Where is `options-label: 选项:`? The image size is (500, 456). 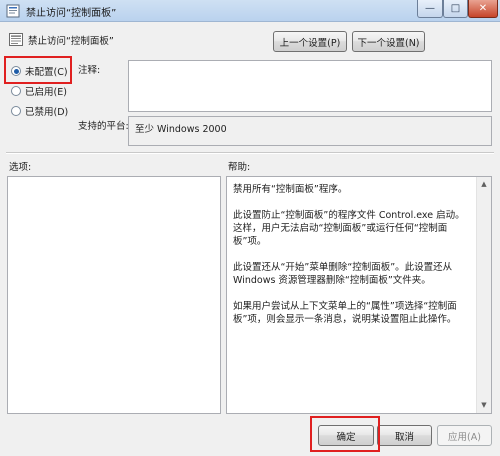
options-label: 选项: is located at coordinates (20, 167).